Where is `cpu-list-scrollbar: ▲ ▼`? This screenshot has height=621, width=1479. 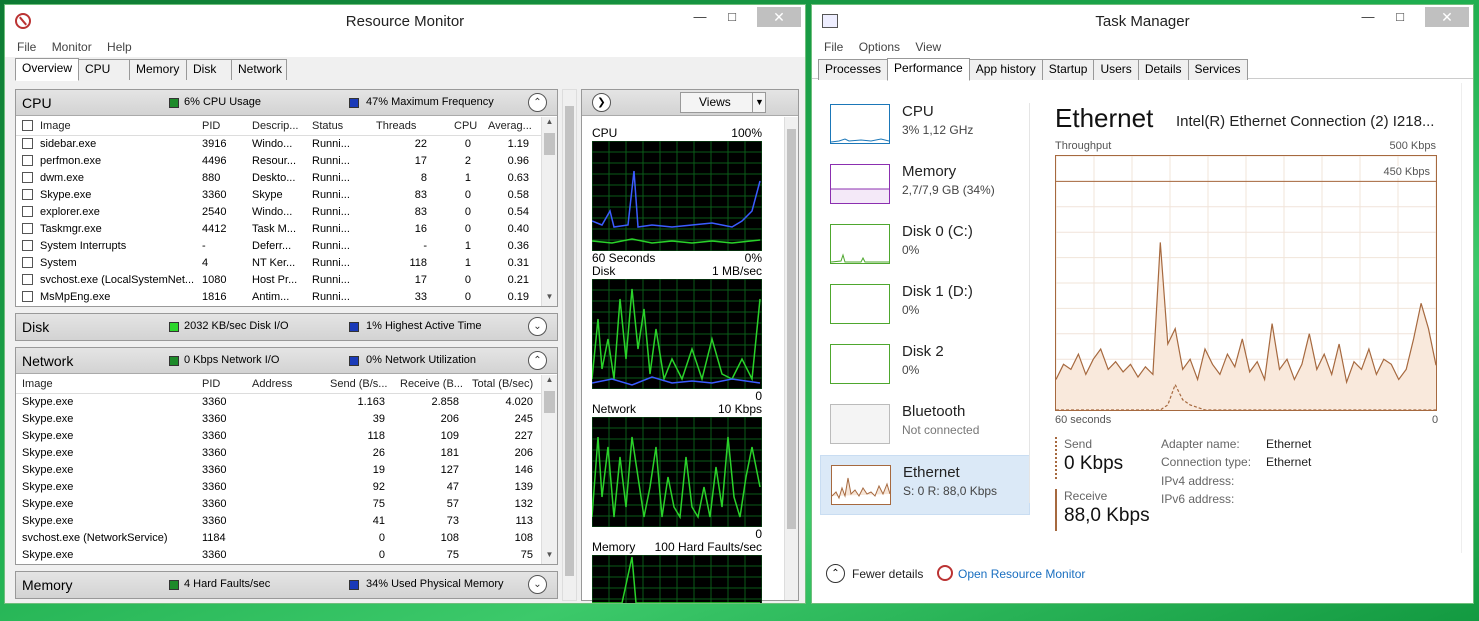 cpu-list-scrollbar: ▲ ▼ is located at coordinates (549, 211).